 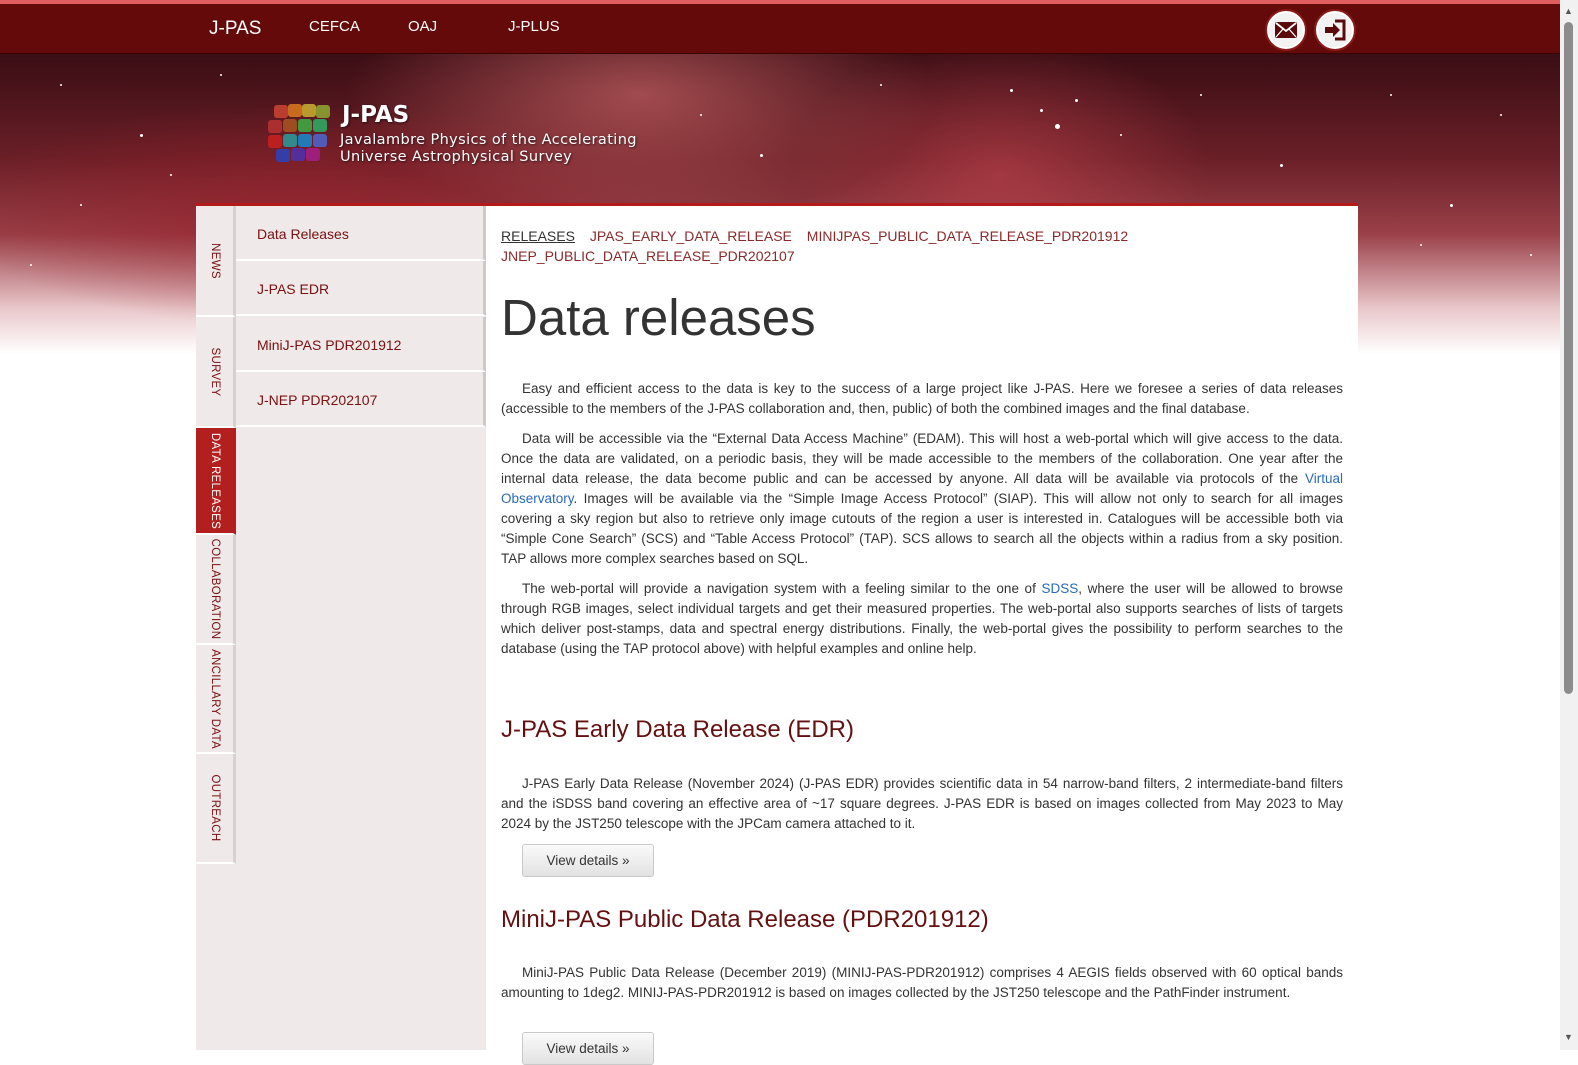 What do you see at coordinates (216, 481) in the screenshot?
I see `tab-data-releases: DATA RELEASES` at bounding box center [216, 481].